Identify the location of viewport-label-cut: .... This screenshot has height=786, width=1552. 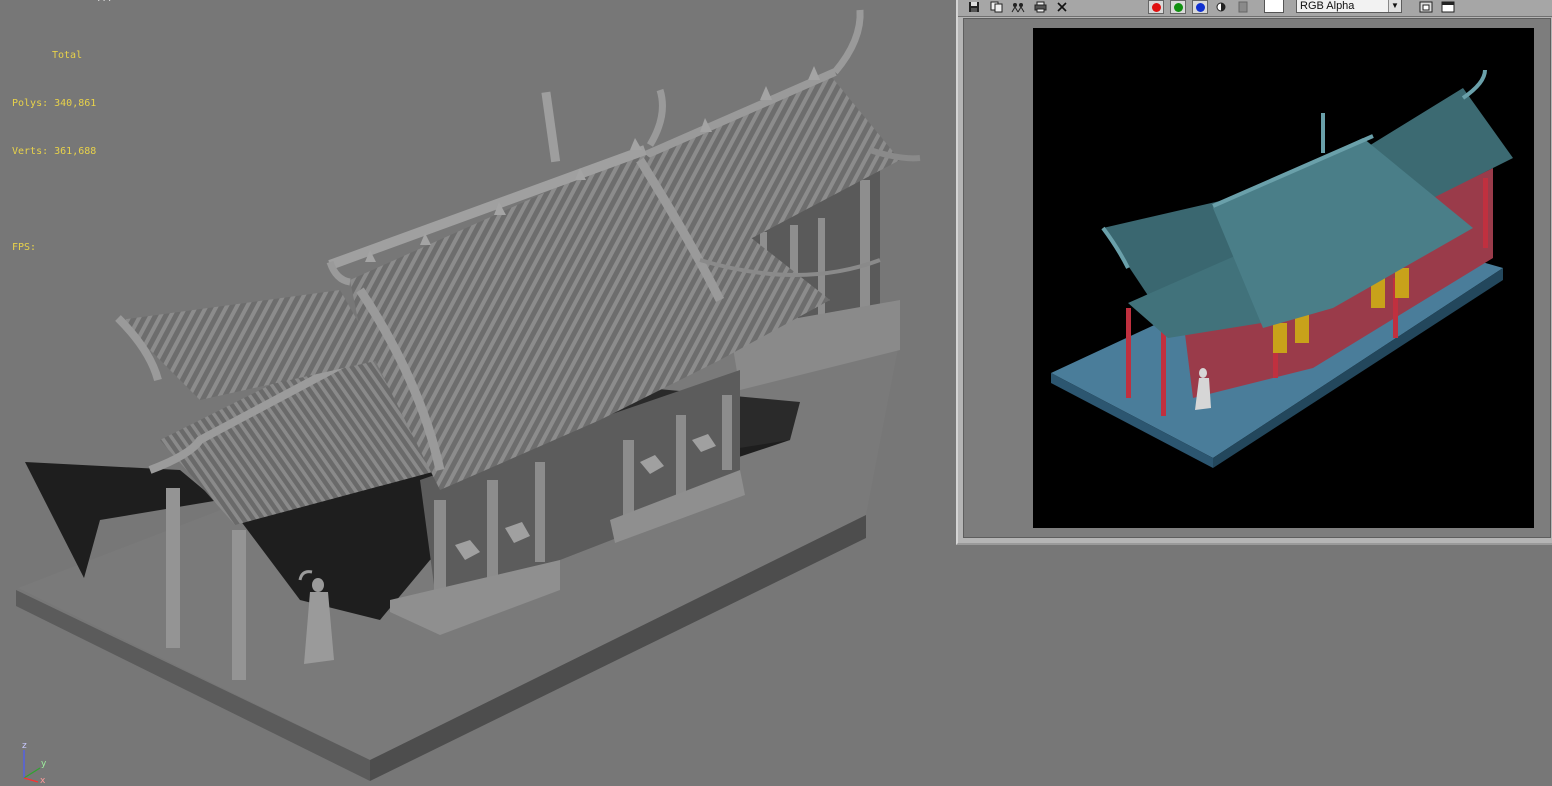
(116, 2).